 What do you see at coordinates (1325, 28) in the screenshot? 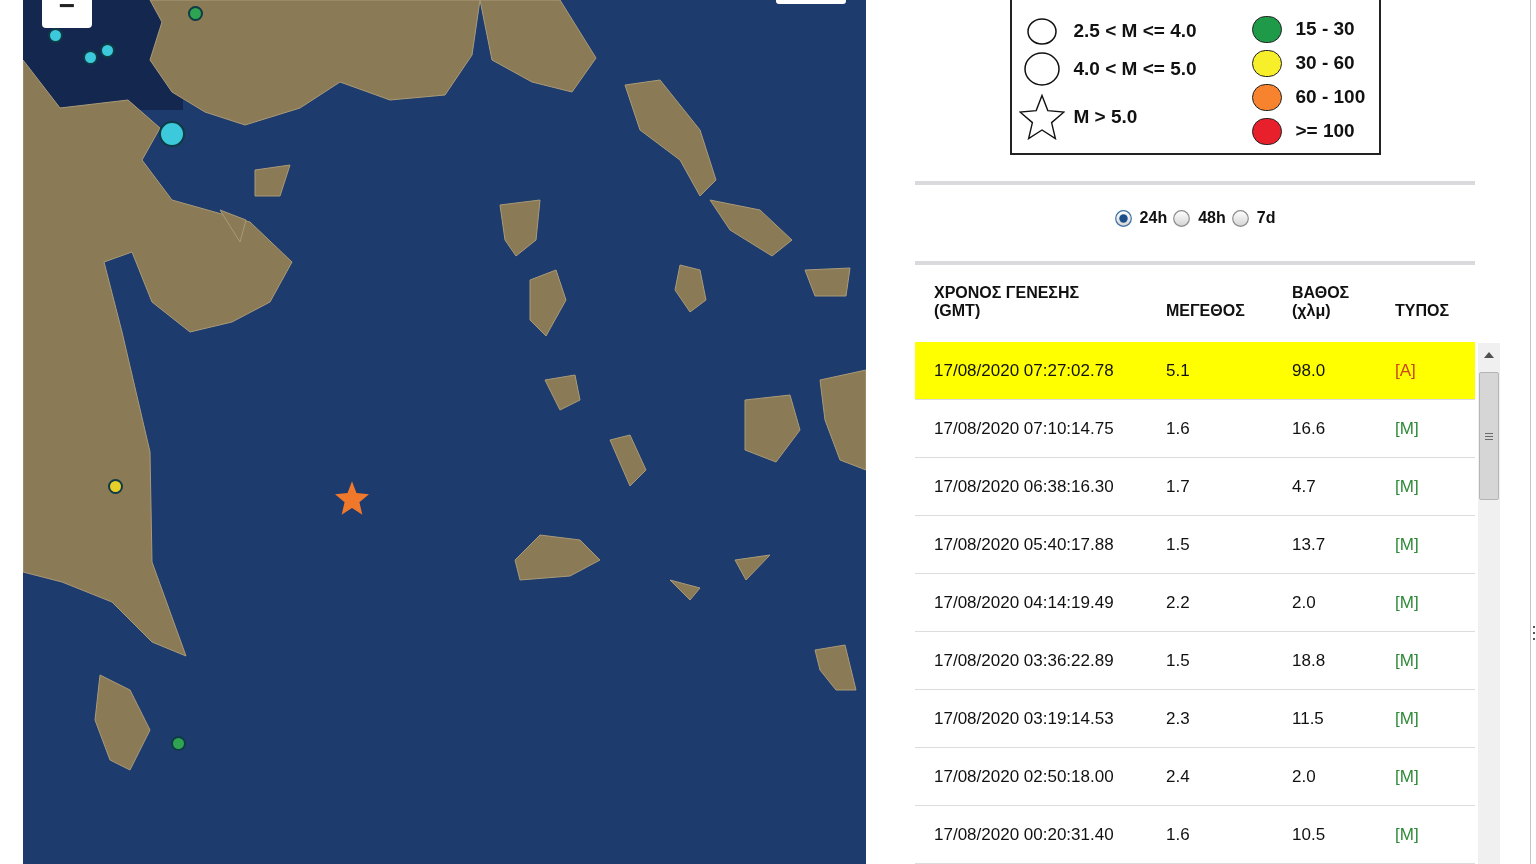
I see `legend-label: 15 - 30` at bounding box center [1325, 28].